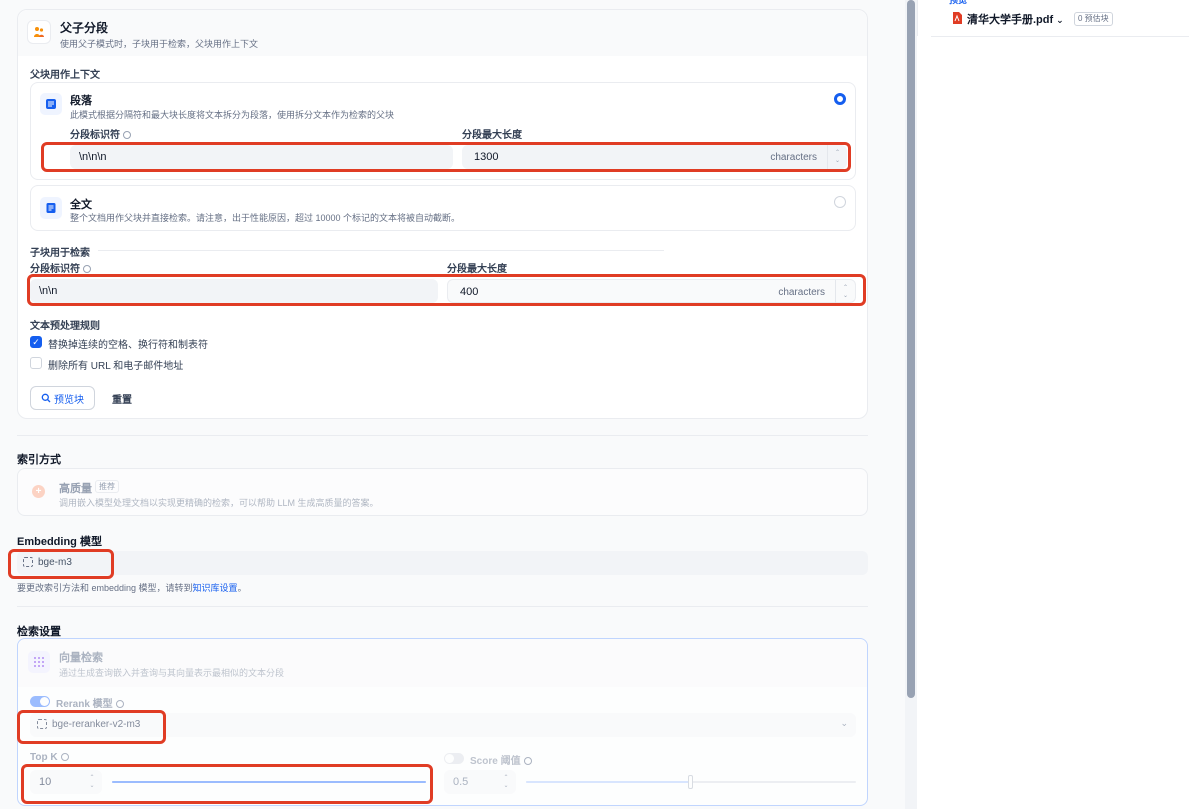 The height and width of the screenshot is (809, 1189). I want to click on kb-settings-link: 知识库设置, so click(215, 588).